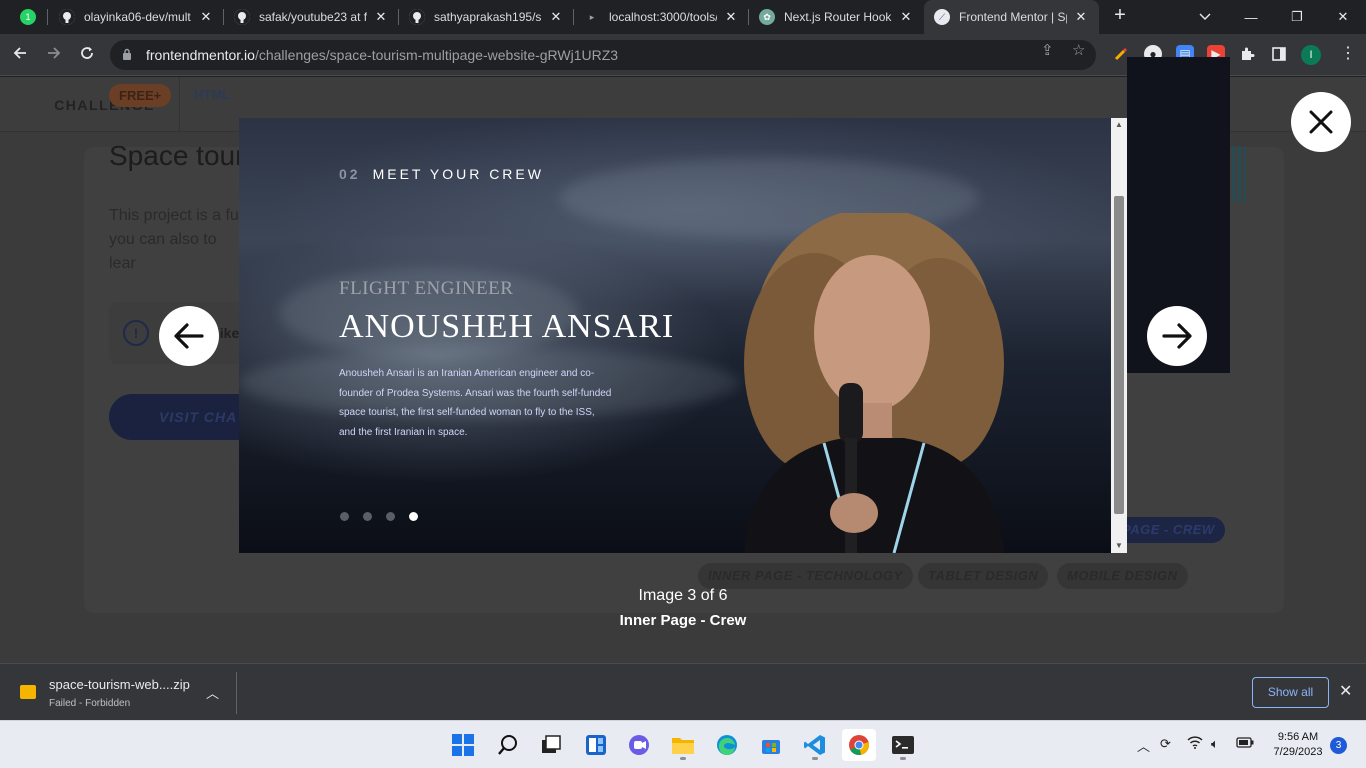 The width and height of the screenshot is (1366, 768). I want to click on tab-chatgpt: ✿ Next.js Router Hook. ✕, so click(836, 17).